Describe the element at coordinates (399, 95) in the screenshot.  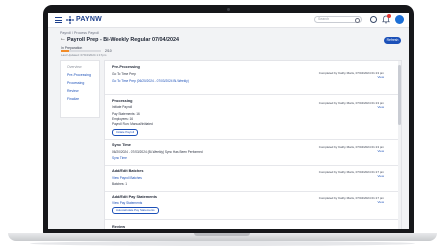
I see `scrollbar-thumb` at that location.